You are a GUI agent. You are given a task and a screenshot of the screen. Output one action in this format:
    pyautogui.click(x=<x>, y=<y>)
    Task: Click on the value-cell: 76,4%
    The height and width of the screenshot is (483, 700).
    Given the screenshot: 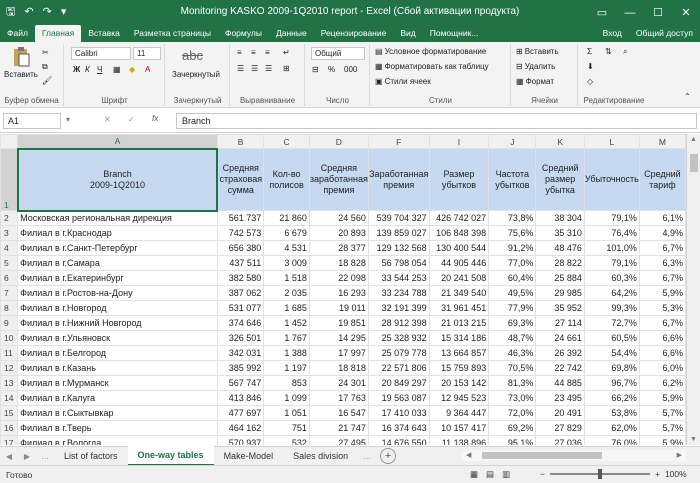 What is the action you would take?
    pyautogui.click(x=611, y=233)
    